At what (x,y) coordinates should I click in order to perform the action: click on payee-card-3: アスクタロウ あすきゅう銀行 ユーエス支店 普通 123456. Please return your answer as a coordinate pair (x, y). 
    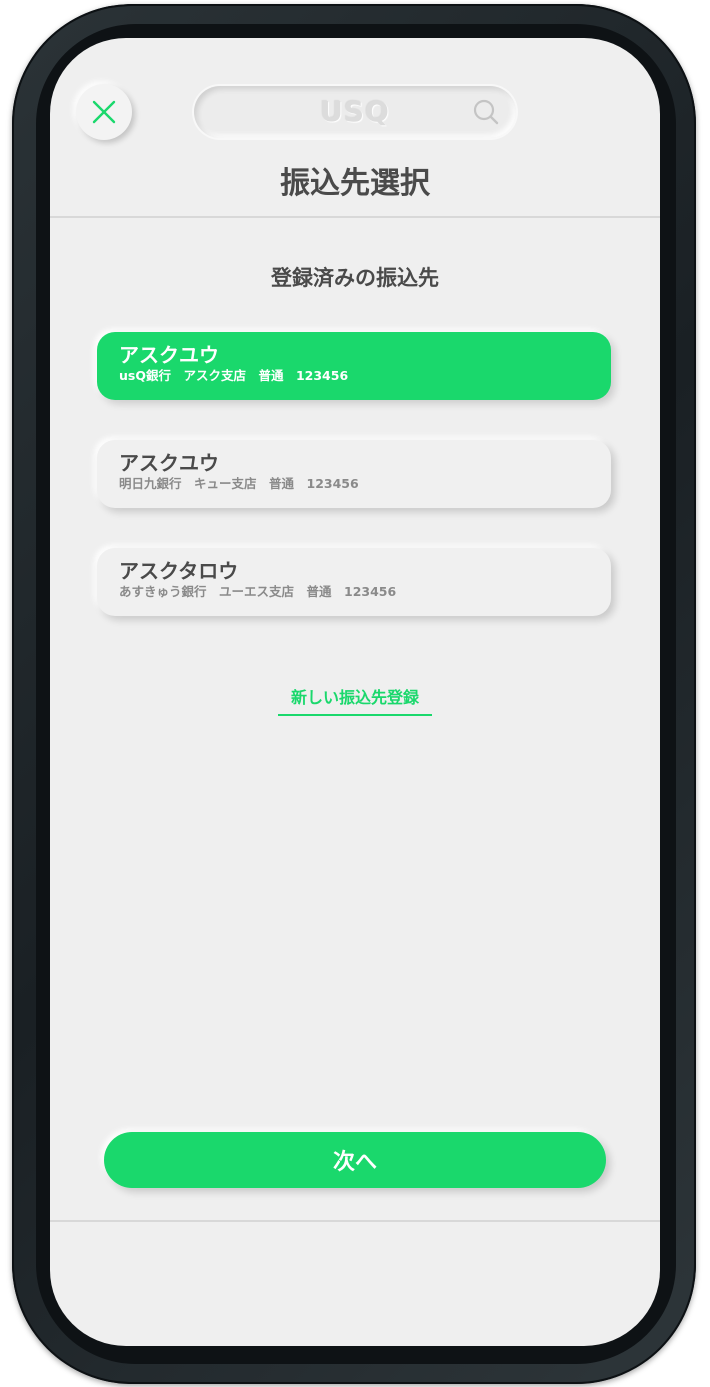
    Looking at the image, I should click on (354, 582).